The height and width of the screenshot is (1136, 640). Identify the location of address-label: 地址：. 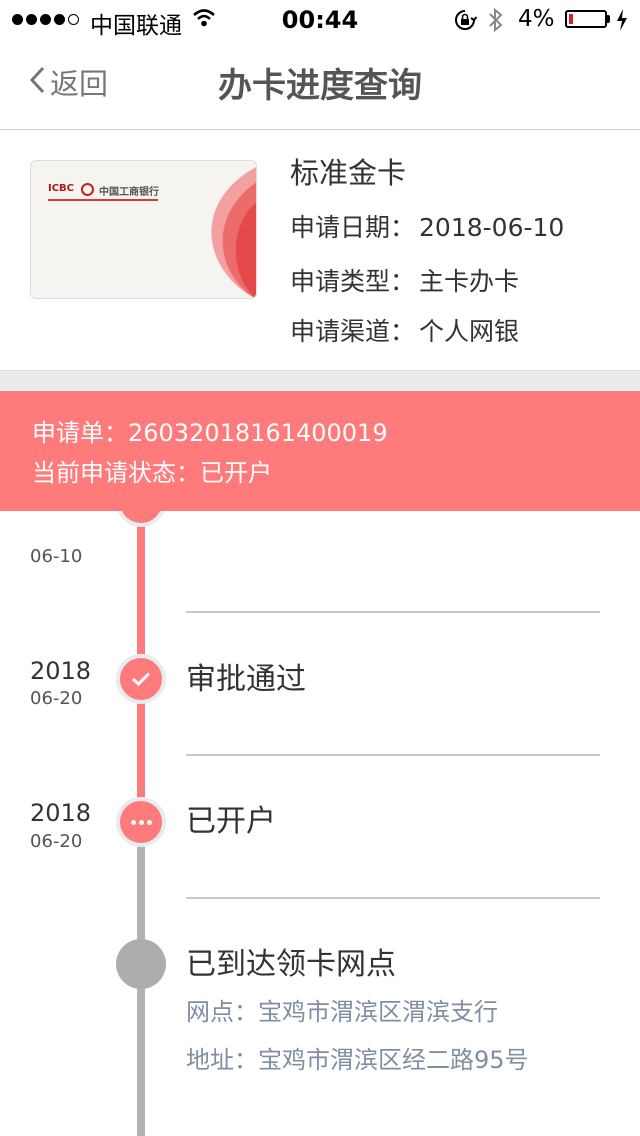
(222, 1060).